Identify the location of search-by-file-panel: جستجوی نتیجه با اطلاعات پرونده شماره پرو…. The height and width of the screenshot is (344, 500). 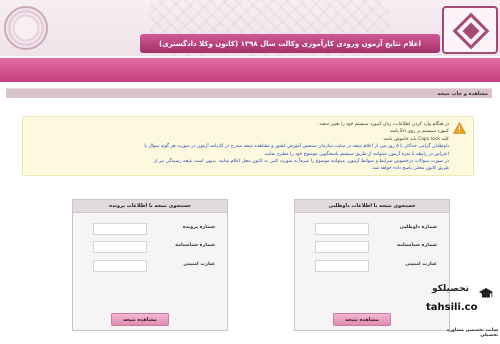
(150, 265).